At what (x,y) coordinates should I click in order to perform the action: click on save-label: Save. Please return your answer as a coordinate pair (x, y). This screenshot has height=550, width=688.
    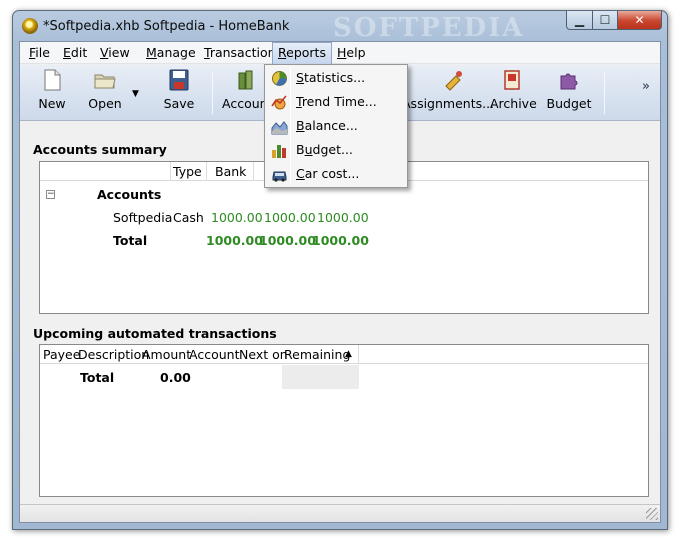
    Looking at the image, I should click on (179, 103).